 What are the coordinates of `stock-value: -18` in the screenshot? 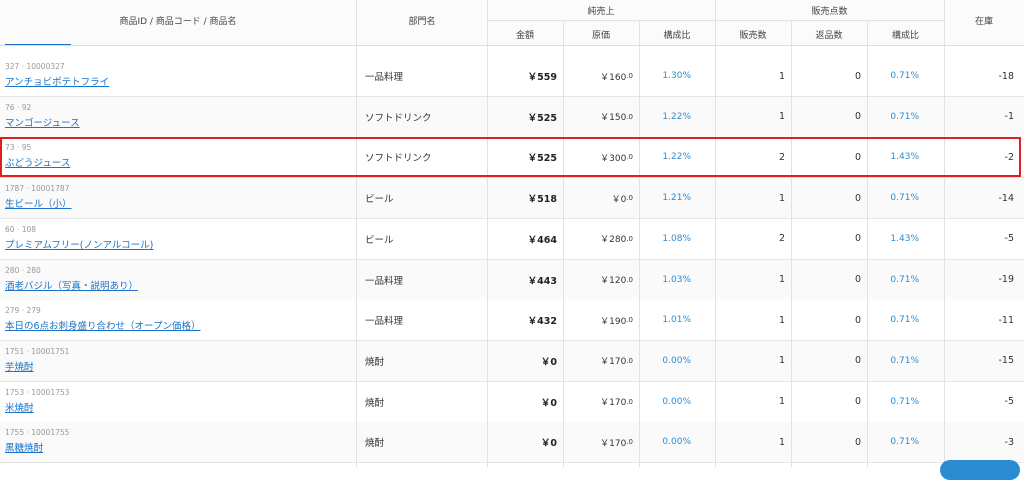 It's located at (1006, 76).